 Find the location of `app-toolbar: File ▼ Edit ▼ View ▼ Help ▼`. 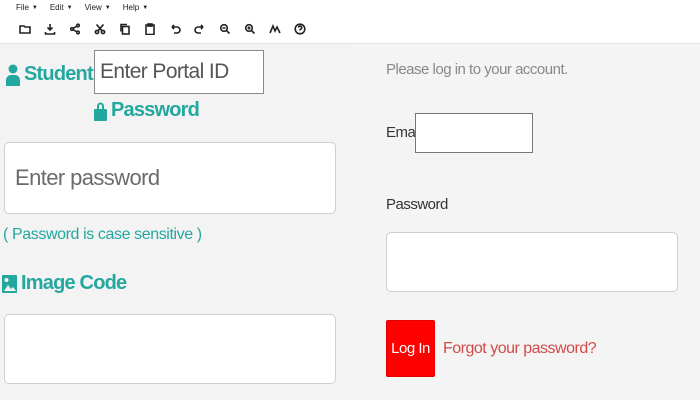

app-toolbar: File ▼ Edit ▼ View ▼ Help ▼ is located at coordinates (350, 22).